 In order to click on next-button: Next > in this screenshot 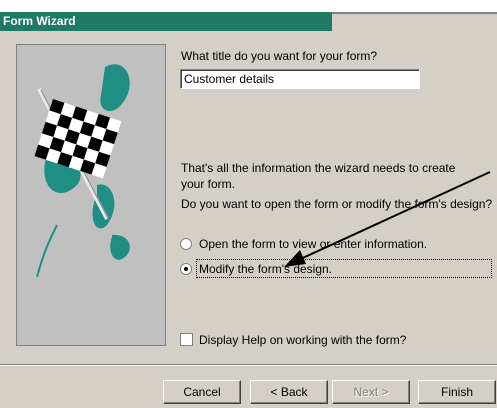, I will do `click(371, 392)`.